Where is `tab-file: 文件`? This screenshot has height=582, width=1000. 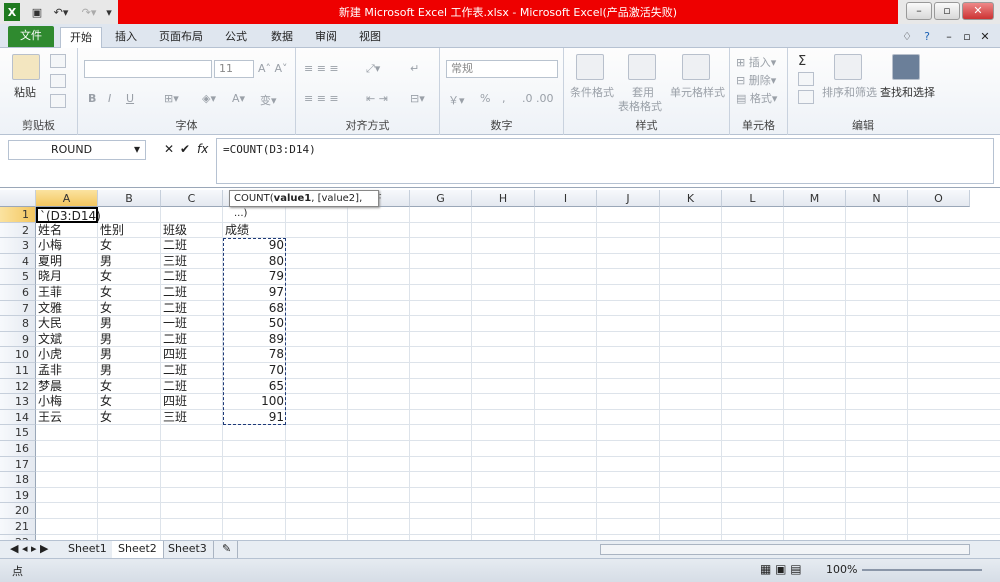 tab-file: 文件 is located at coordinates (31, 36).